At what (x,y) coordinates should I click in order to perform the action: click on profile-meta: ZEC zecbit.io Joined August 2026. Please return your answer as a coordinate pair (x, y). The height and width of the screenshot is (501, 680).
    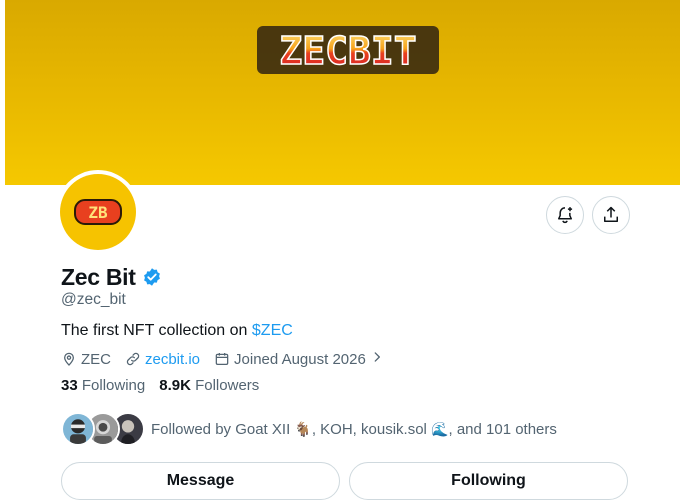
    Looking at the image, I should click on (229, 359).